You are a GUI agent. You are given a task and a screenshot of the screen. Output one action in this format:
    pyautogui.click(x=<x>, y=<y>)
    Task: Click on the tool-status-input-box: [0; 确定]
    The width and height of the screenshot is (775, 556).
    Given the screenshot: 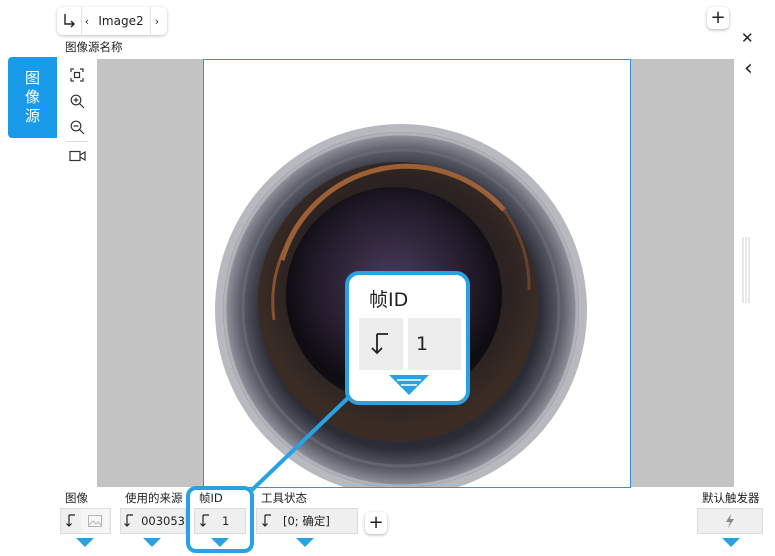 What is the action you would take?
    pyautogui.click(x=307, y=521)
    